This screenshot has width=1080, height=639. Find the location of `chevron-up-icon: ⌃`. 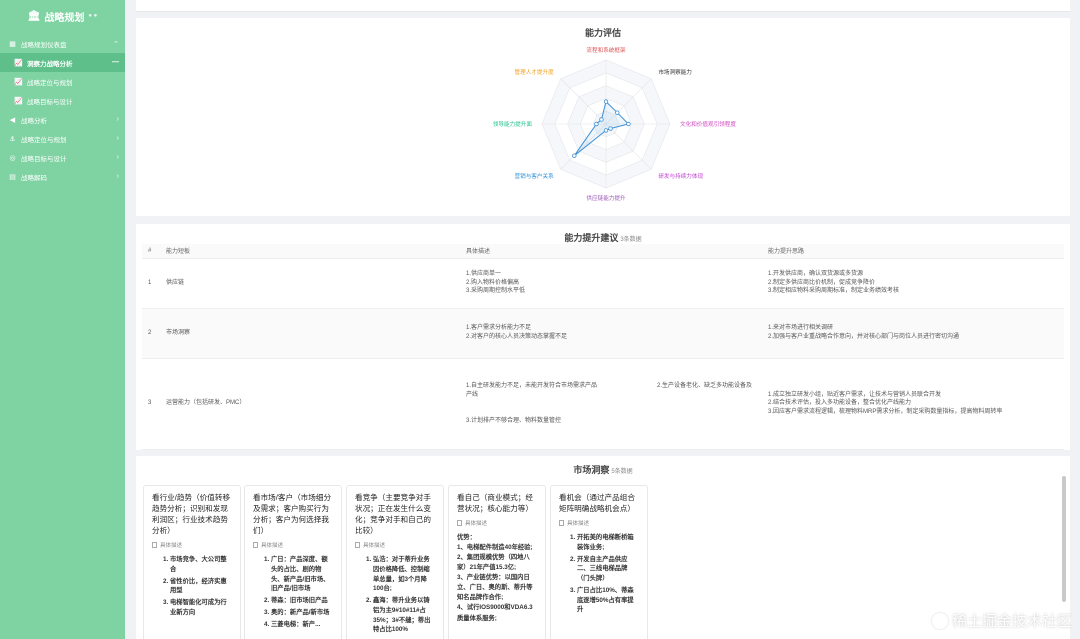

chevron-up-icon: ⌃ is located at coordinates (116, 44).